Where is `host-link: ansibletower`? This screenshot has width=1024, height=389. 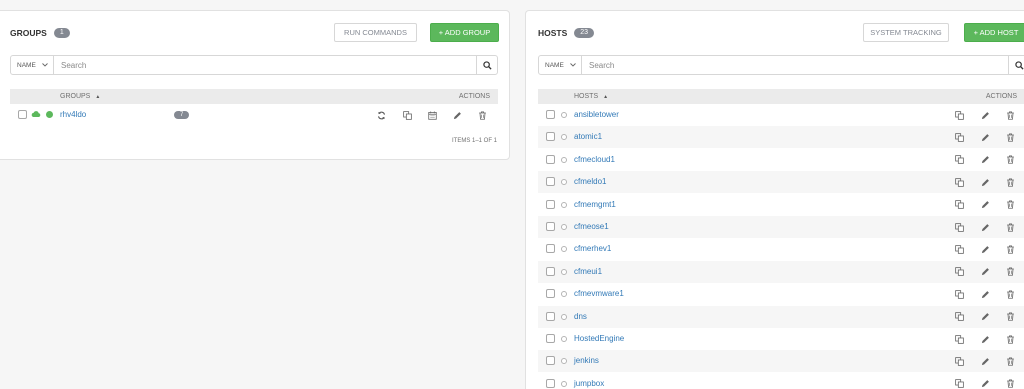 host-link: ansibletower is located at coordinates (596, 114).